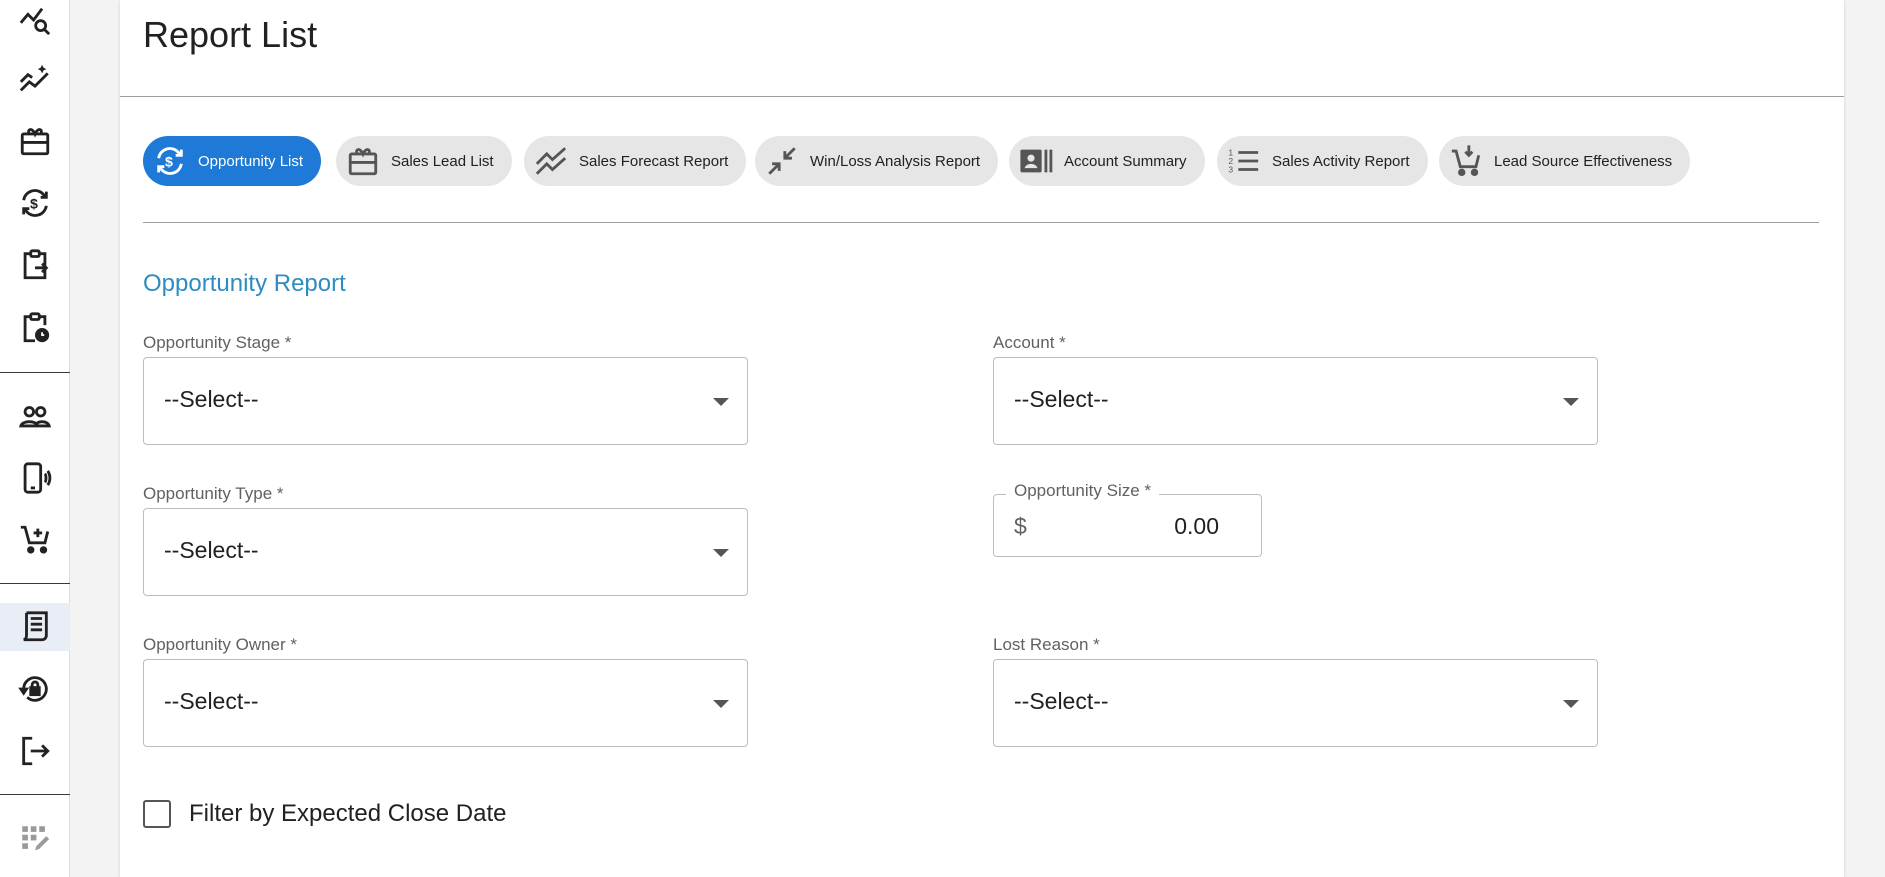 The width and height of the screenshot is (1885, 877). I want to click on sidebar-item-gift, so click(35, 141).